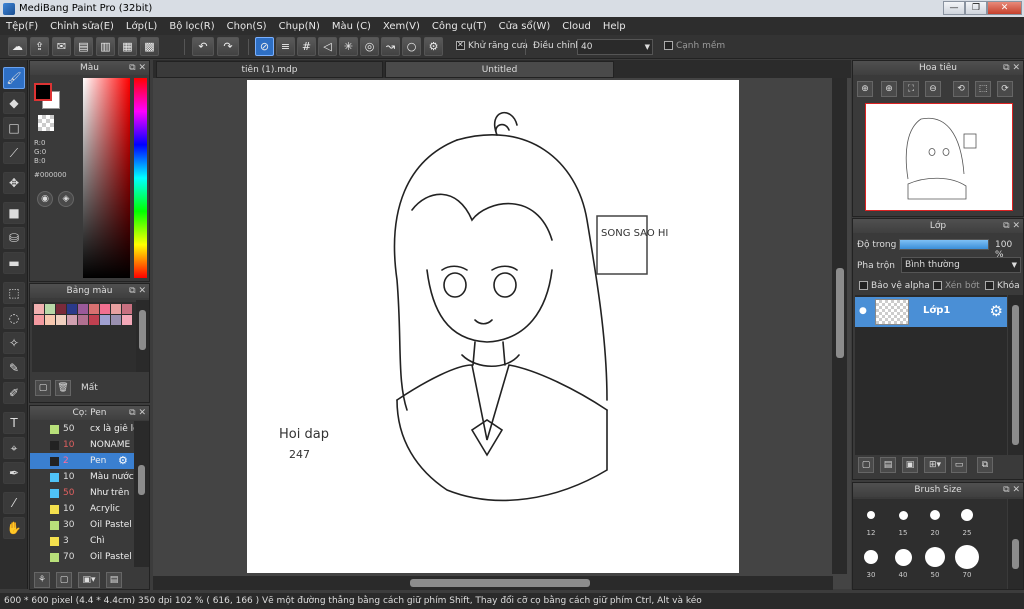 The width and height of the screenshot is (1024, 609). What do you see at coordinates (114, 580) in the screenshot?
I see `brush-settings-icon: ▤` at bounding box center [114, 580].